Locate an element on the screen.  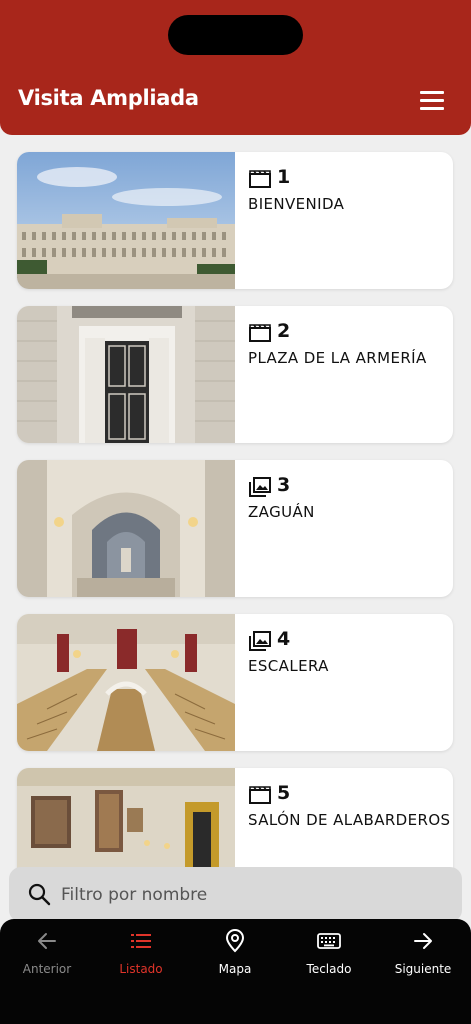
tab-mapa: Mapa is located at coordinates (235, 957).